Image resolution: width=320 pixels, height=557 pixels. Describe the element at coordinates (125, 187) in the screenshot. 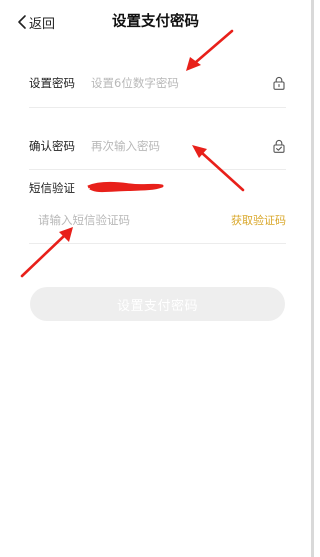

I see `redaction-scribble` at that location.